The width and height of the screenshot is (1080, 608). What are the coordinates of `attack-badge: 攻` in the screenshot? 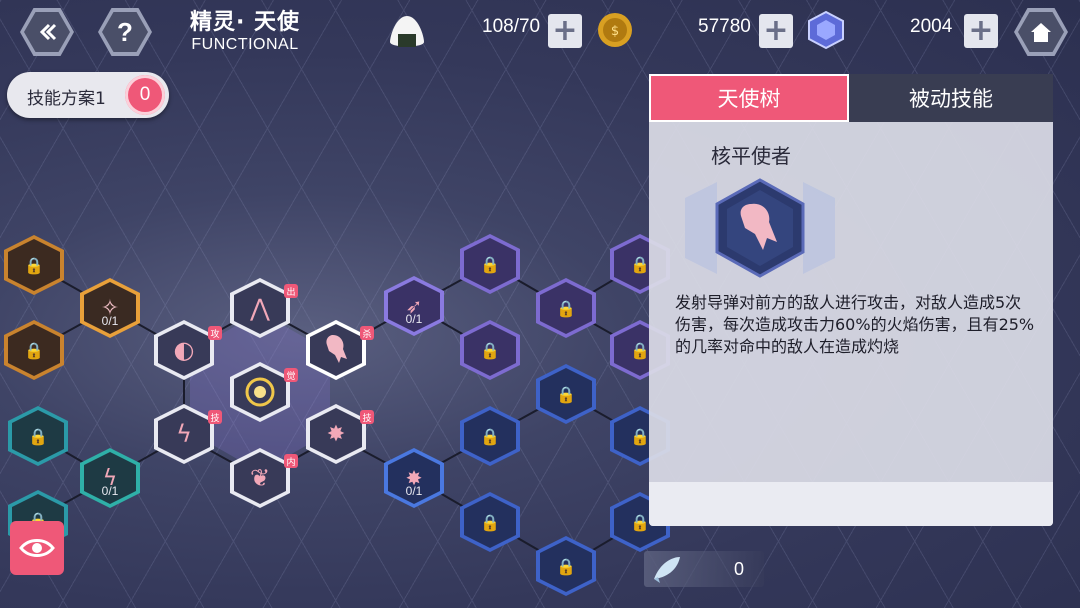 It's located at (215, 333).